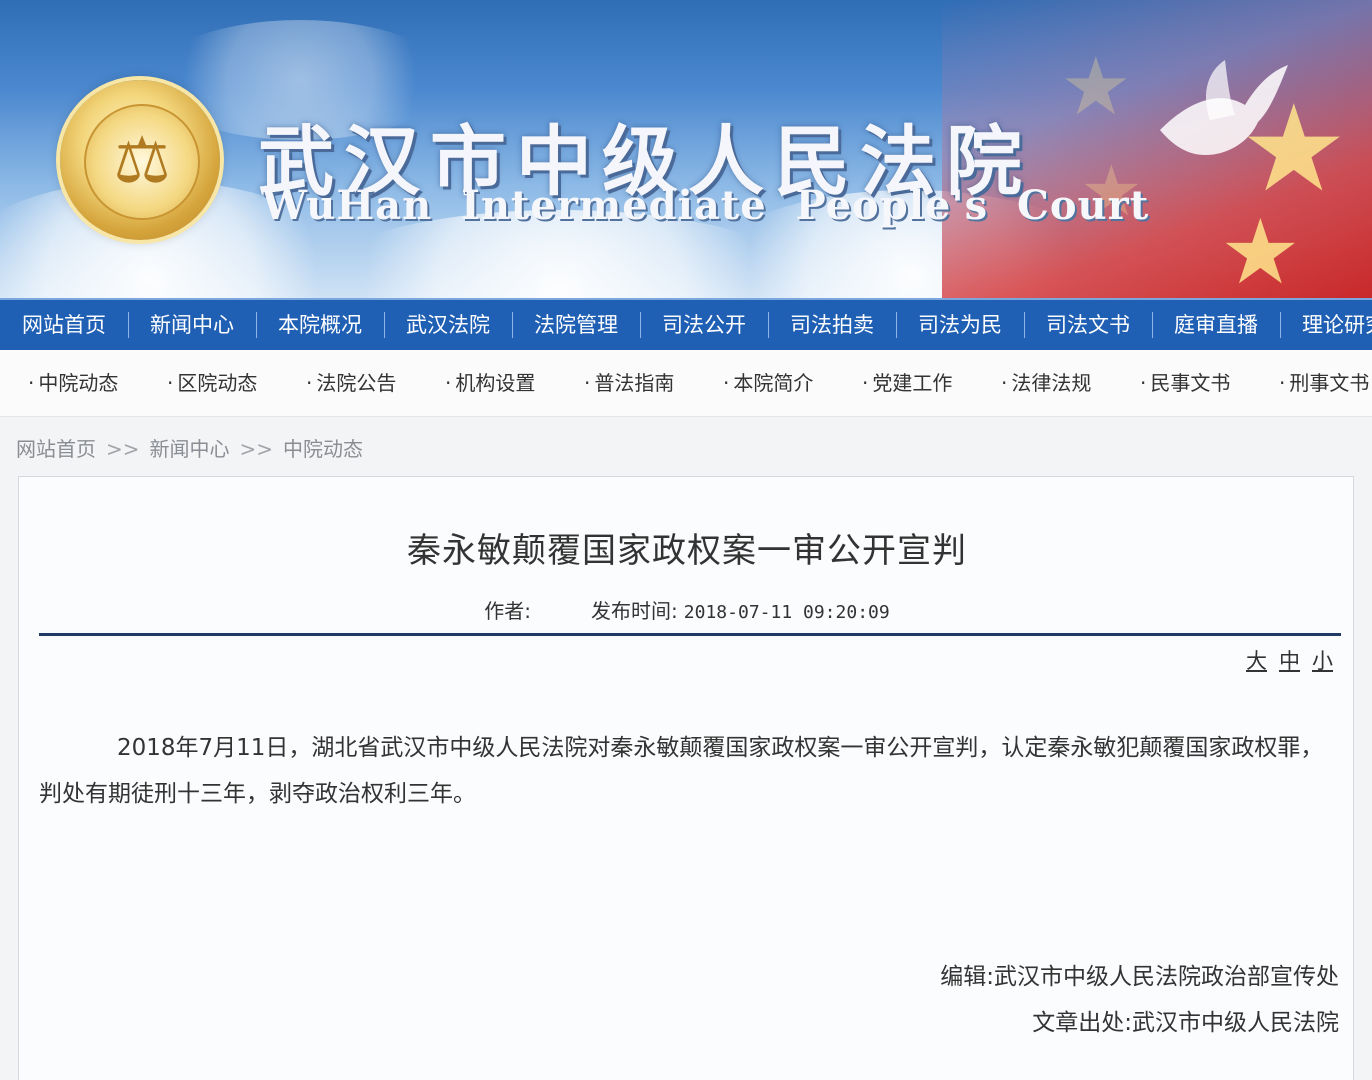 Image resolution: width=1372 pixels, height=1080 pixels. Describe the element at coordinates (486, 383) in the screenshot. I see `subnav-item-organization: 机构设置` at that location.